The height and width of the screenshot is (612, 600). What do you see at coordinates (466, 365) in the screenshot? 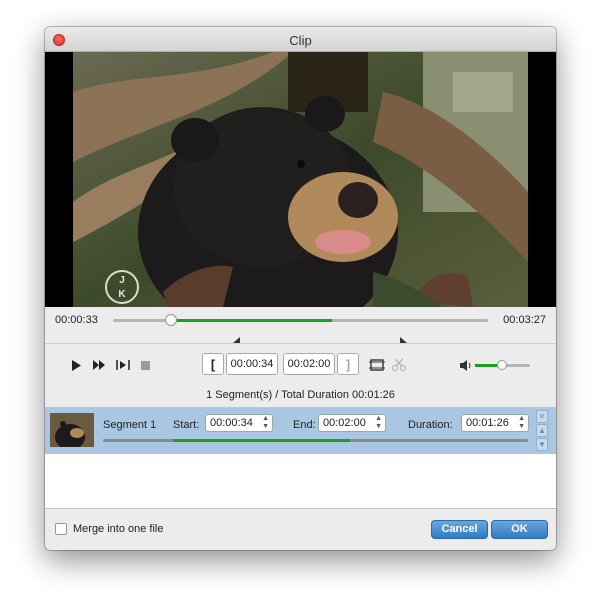
I see `volume-icon` at bounding box center [466, 365].